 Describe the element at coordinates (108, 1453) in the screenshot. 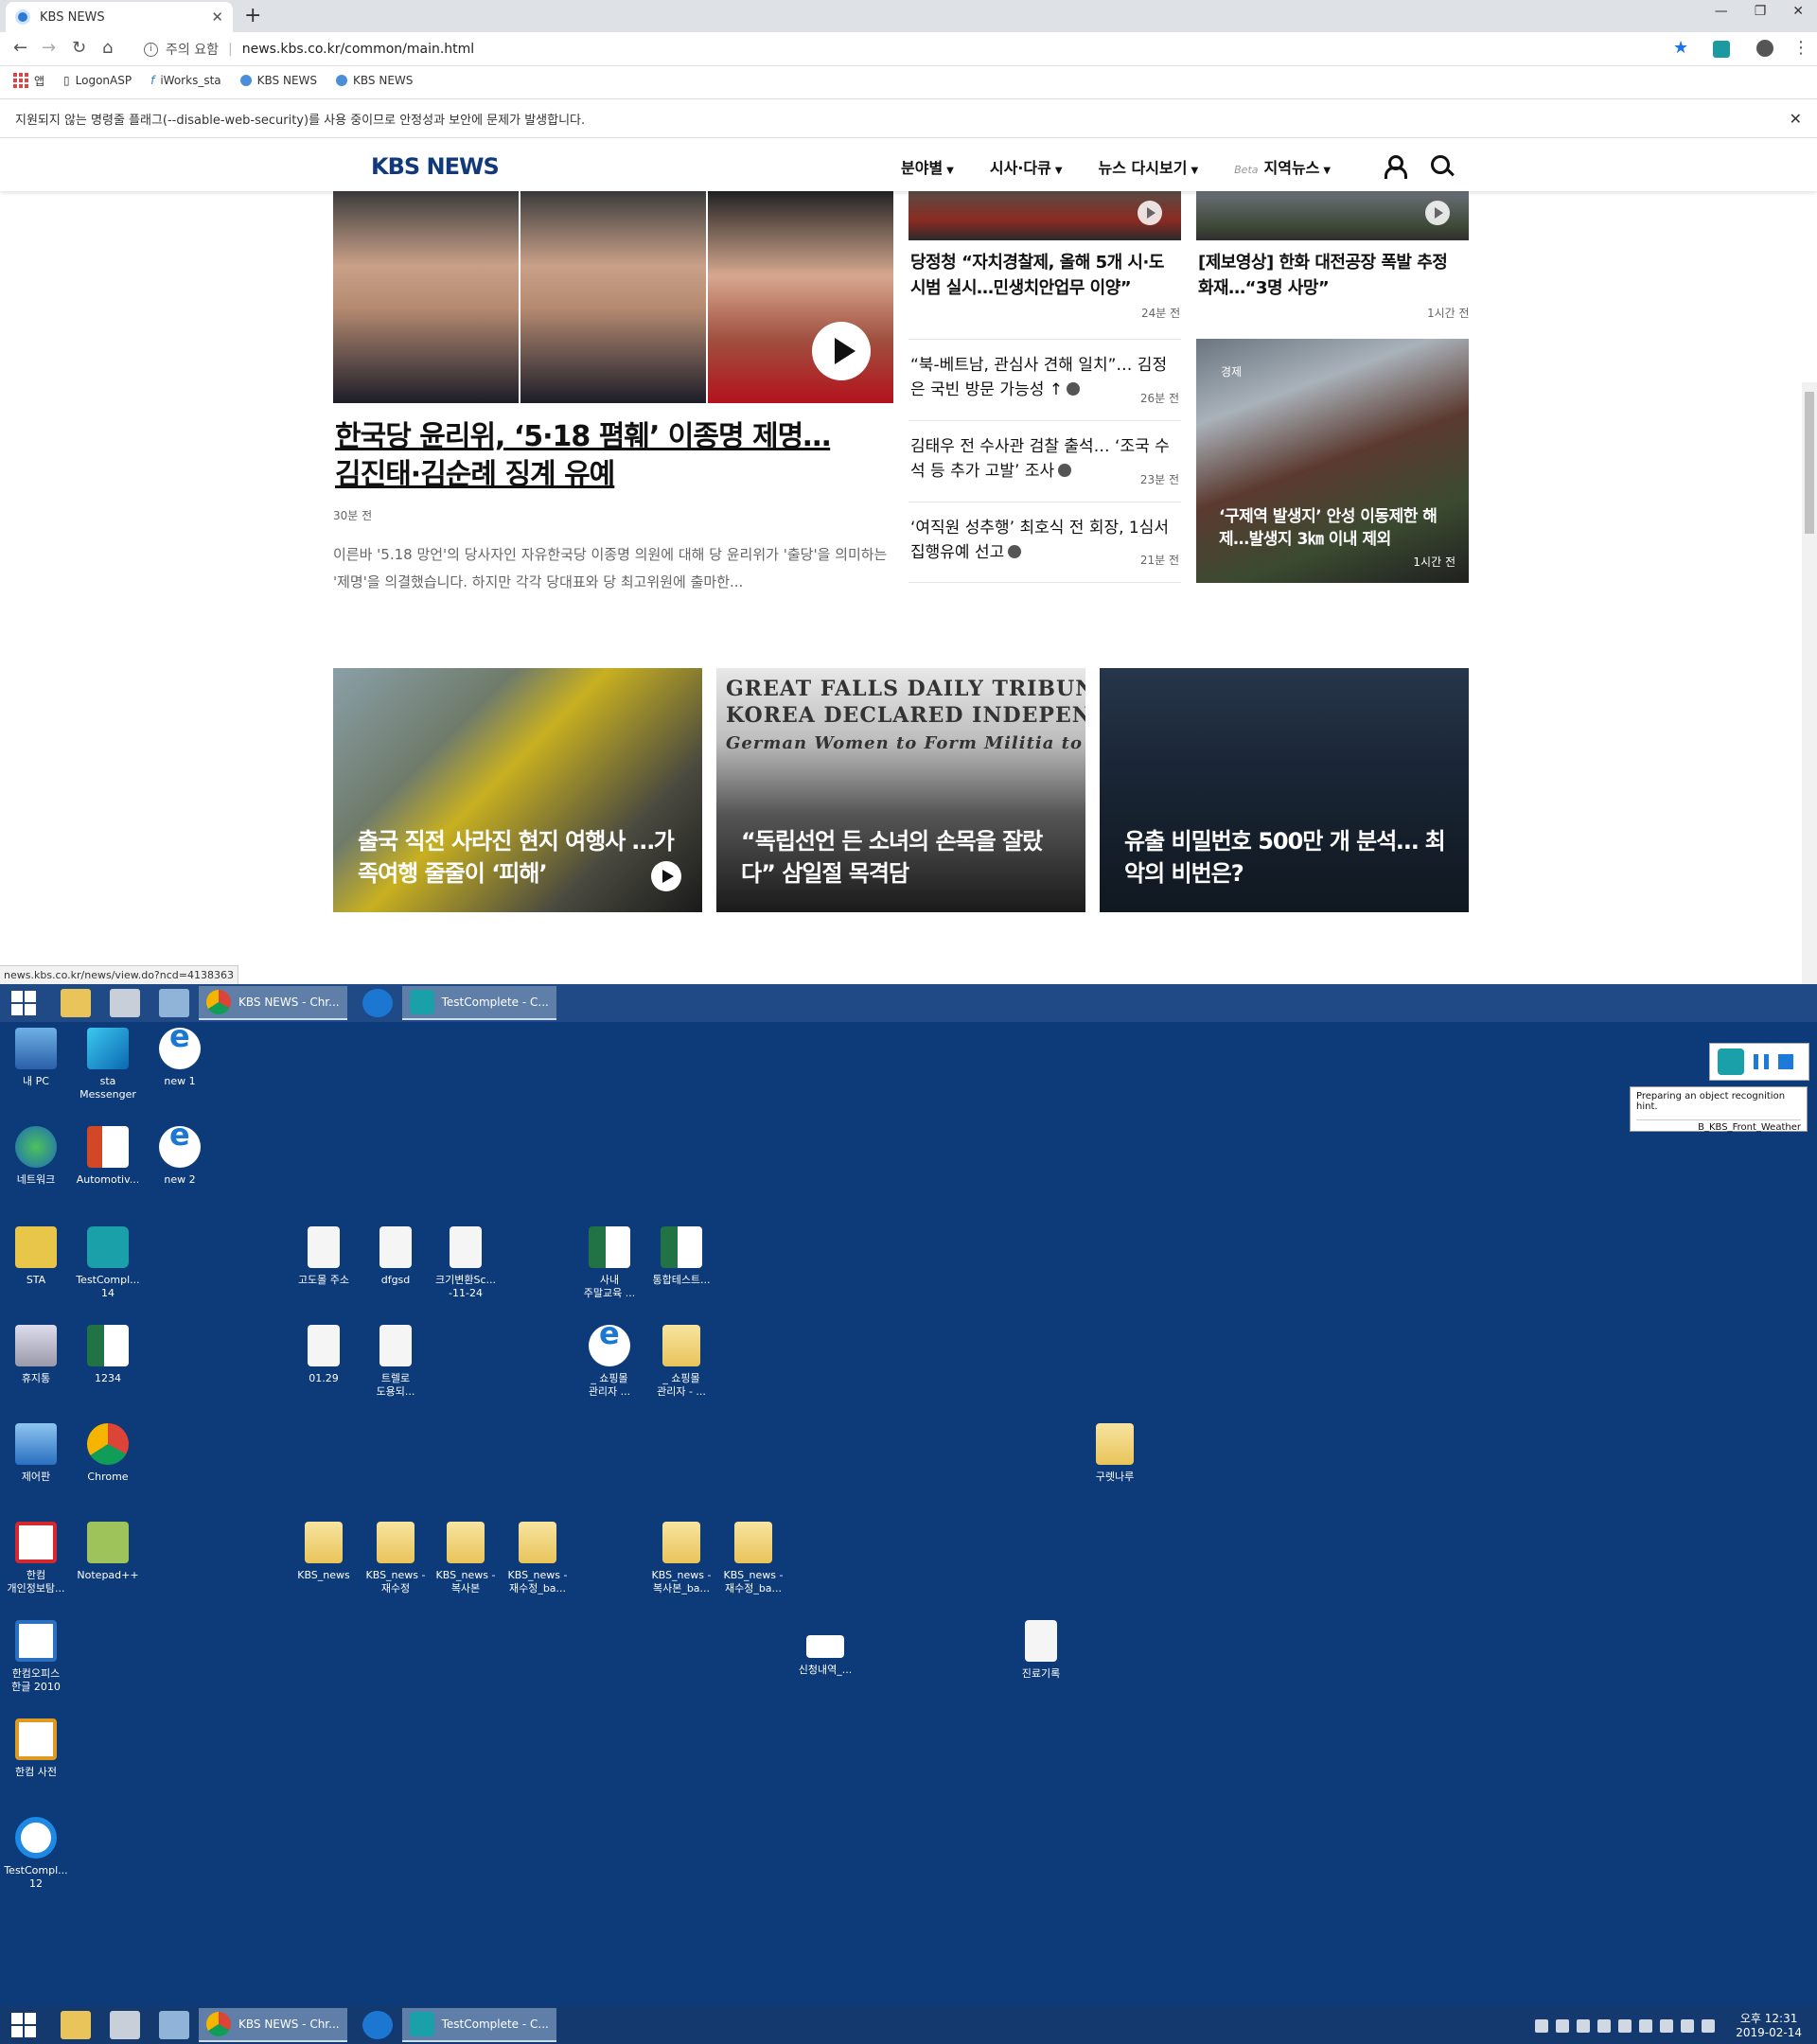

I see `desktop-icon: Chrome` at that location.